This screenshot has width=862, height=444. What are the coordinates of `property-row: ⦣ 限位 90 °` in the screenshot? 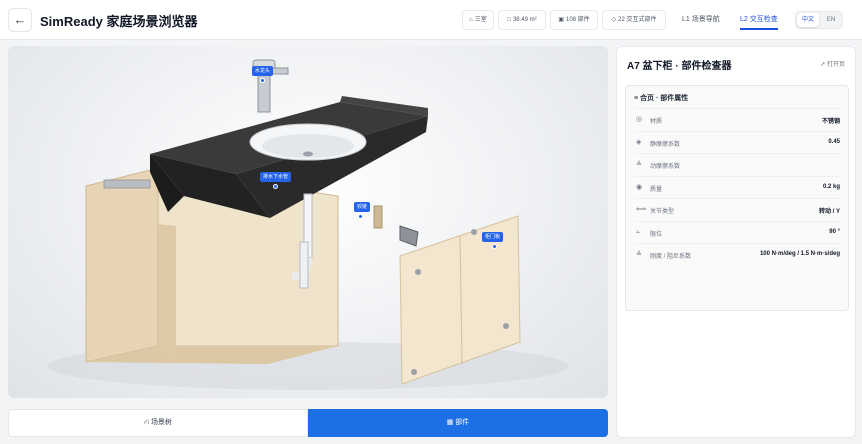 It's located at (738, 231).